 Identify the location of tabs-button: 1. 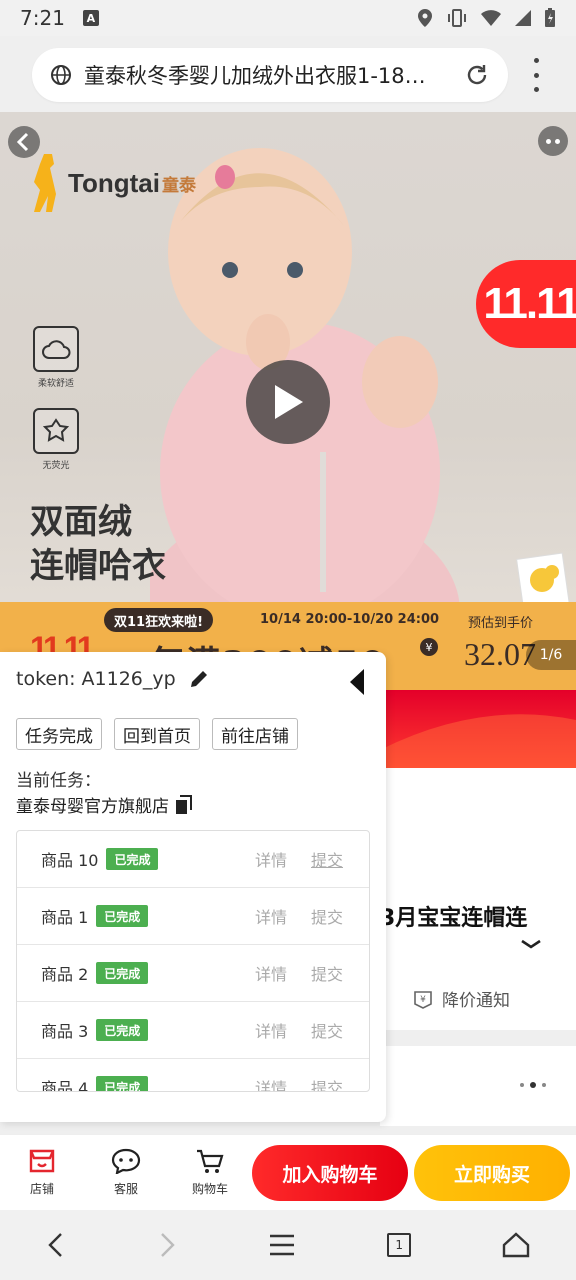
(399, 1245).